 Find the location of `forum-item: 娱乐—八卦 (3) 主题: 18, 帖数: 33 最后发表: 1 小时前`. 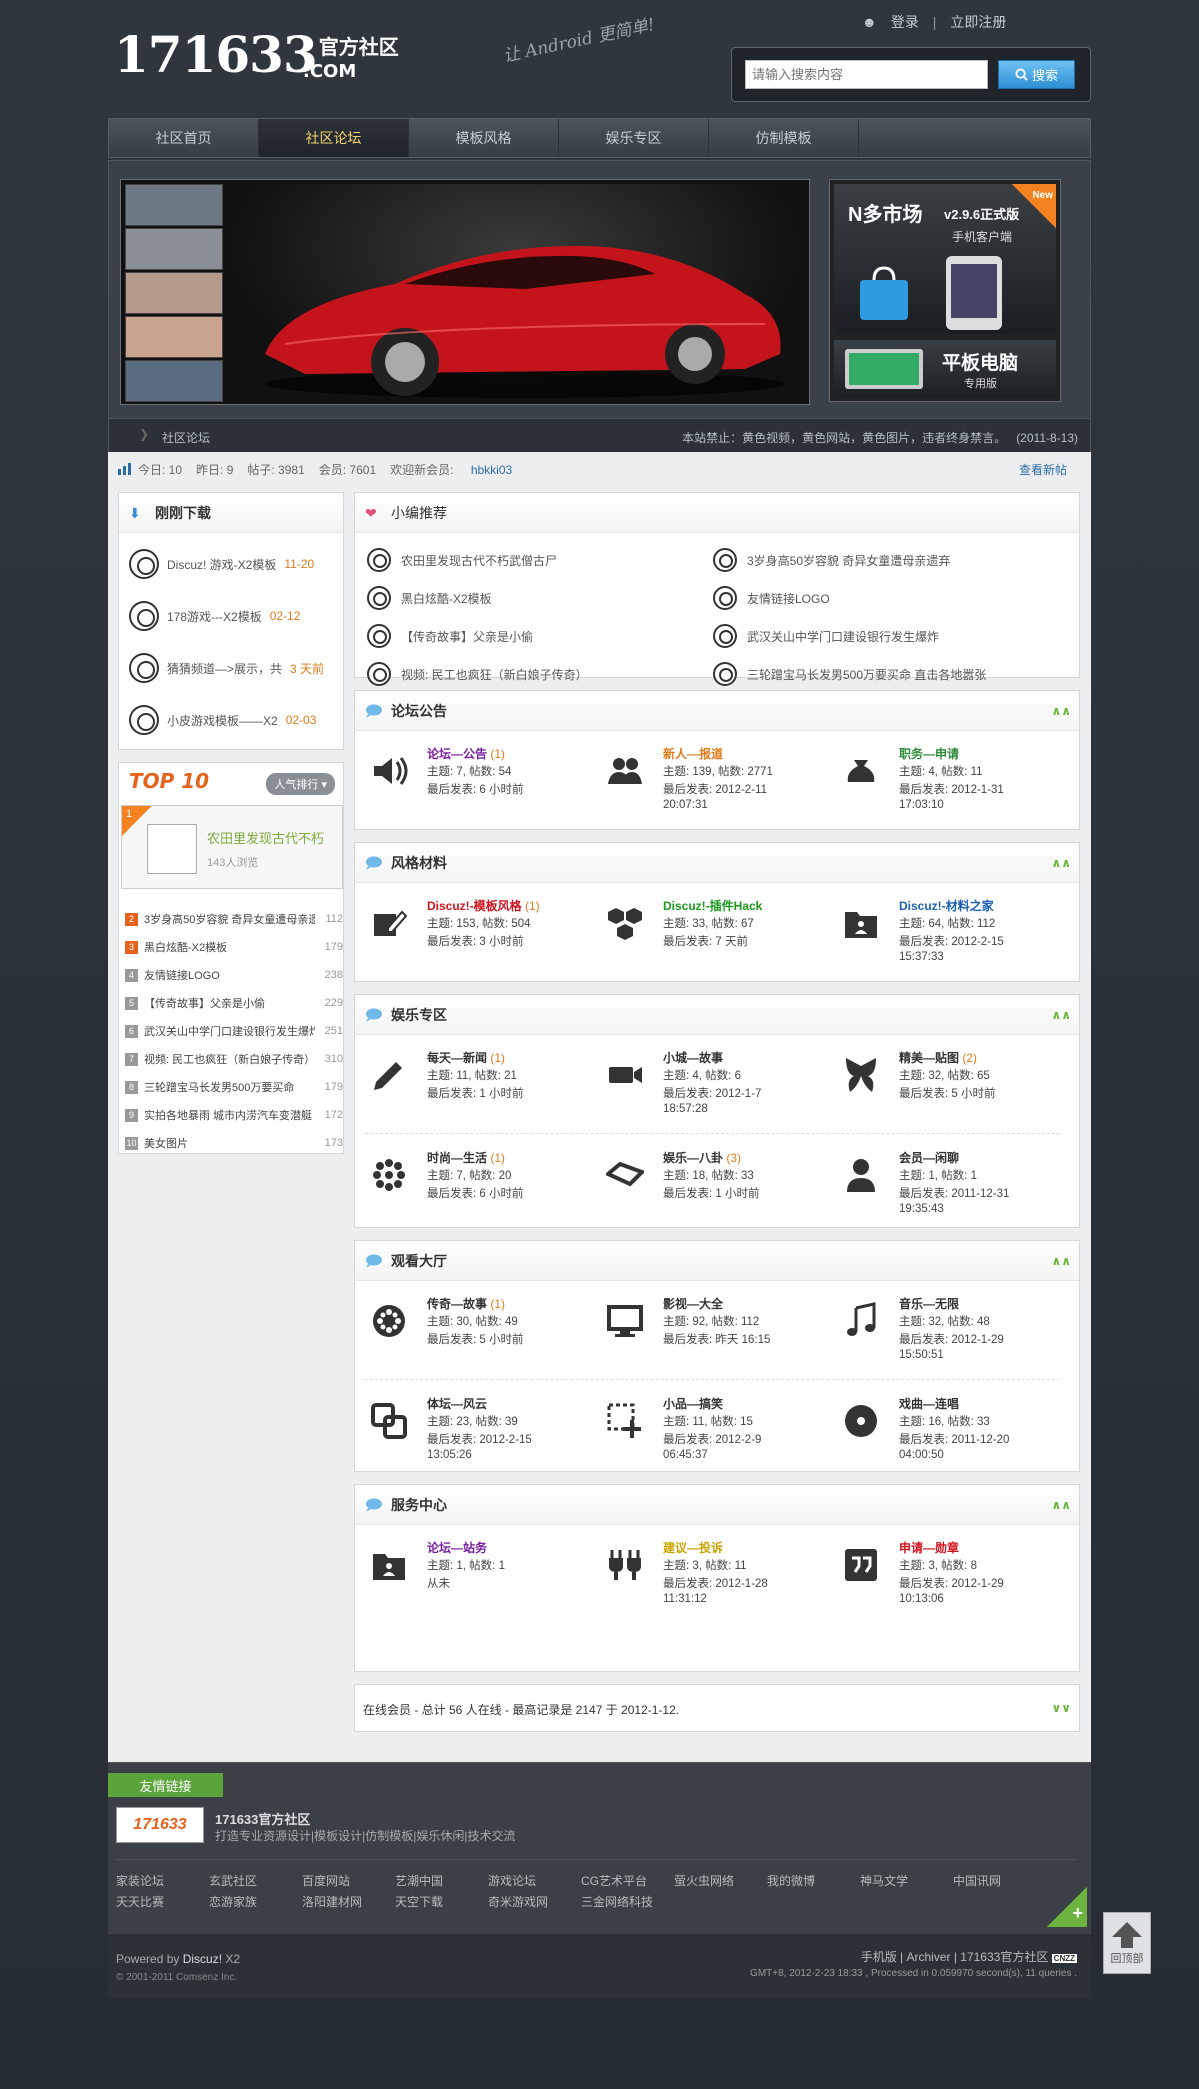

forum-item: 娱乐—八卦 (3) 主题: 18, 帖数: 33 最后发表: 1 小时前 is located at coordinates (712, 1181).